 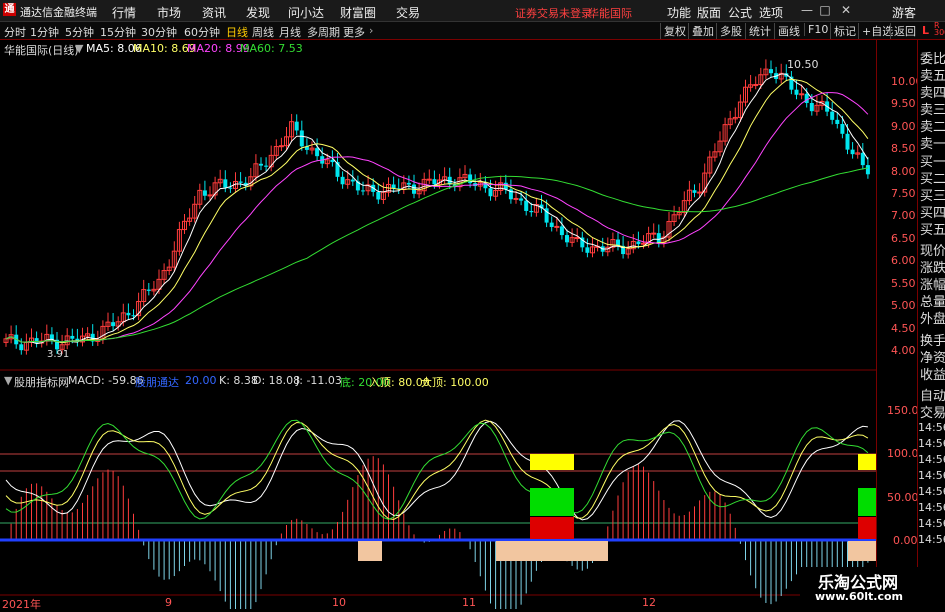 I want to click on x-tick: 10, so click(x=339, y=602).